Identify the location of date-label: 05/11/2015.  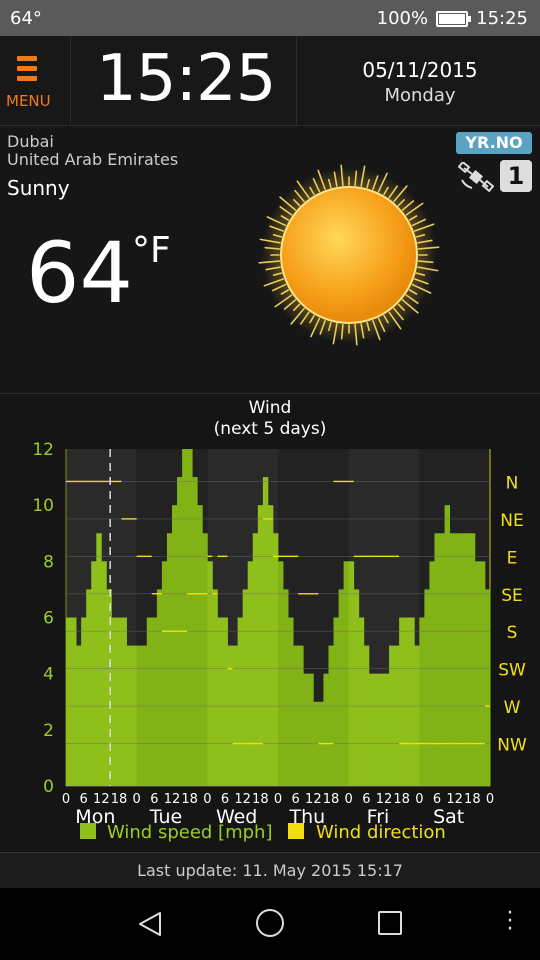
(420, 70).